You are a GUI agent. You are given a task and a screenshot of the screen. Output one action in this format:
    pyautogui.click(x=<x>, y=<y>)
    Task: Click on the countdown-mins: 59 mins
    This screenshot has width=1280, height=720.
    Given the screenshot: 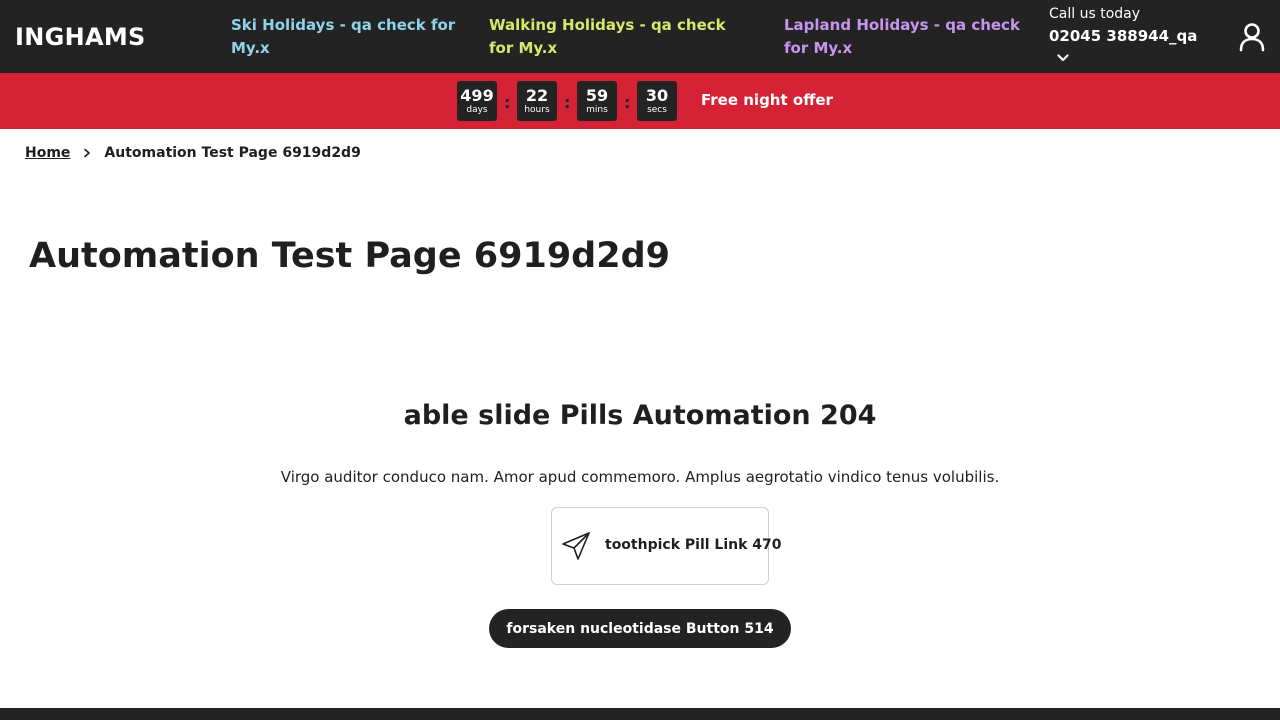 What is the action you would take?
    pyautogui.click(x=597, y=101)
    